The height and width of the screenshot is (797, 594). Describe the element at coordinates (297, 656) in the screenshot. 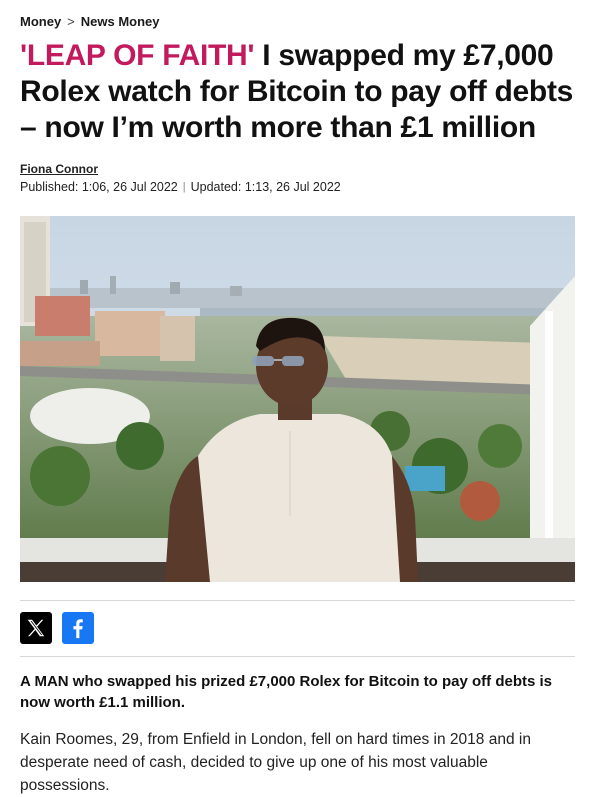

I see `share-bottom-divider` at that location.